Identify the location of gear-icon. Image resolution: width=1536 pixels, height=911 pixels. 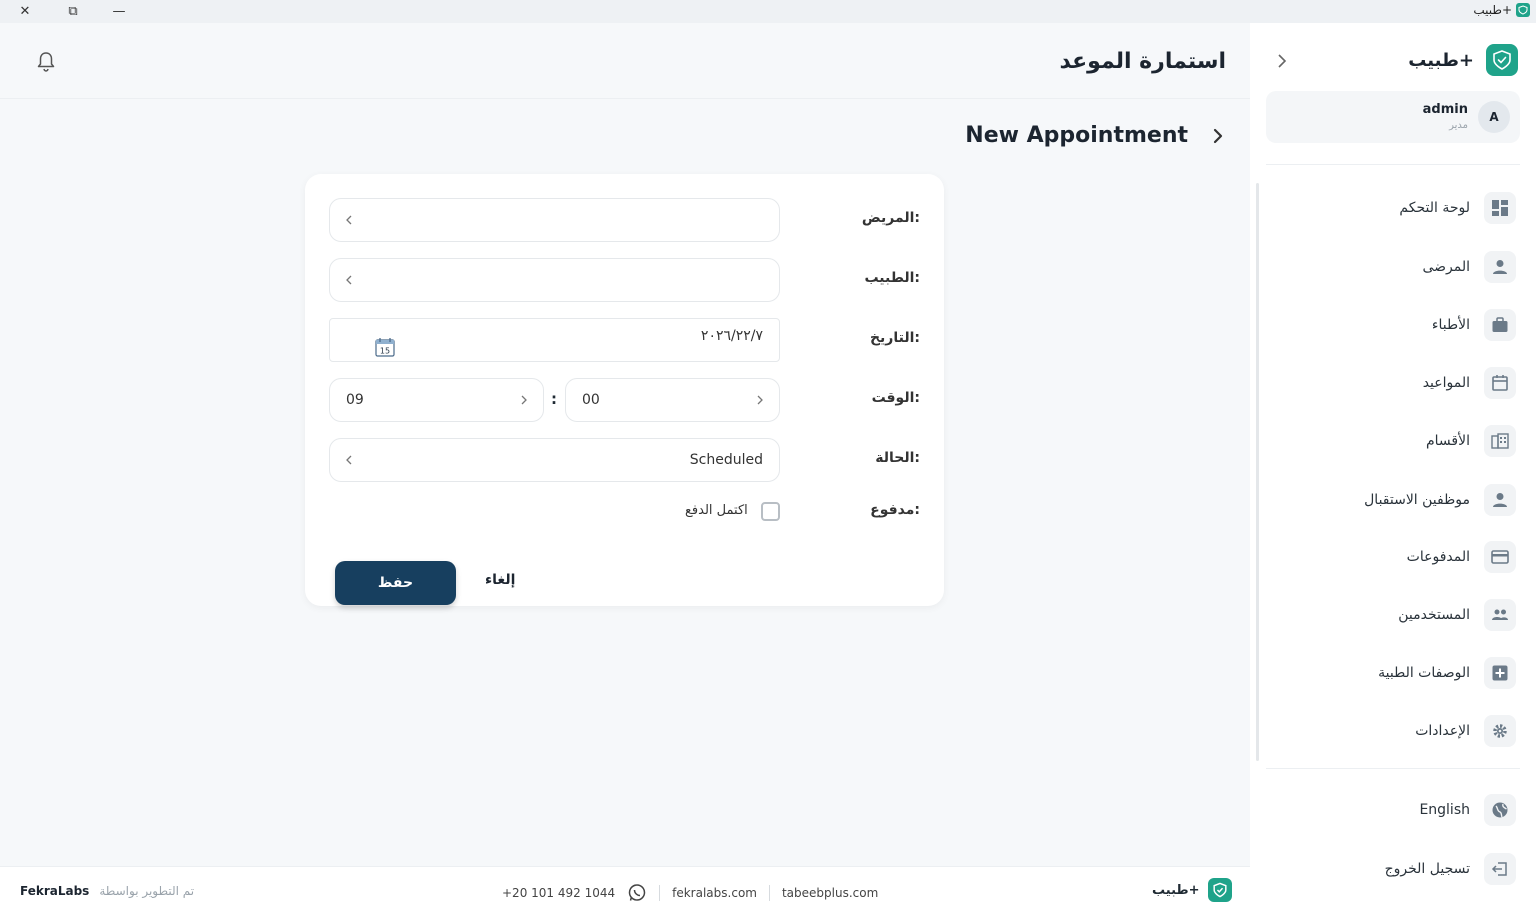
(1500, 731).